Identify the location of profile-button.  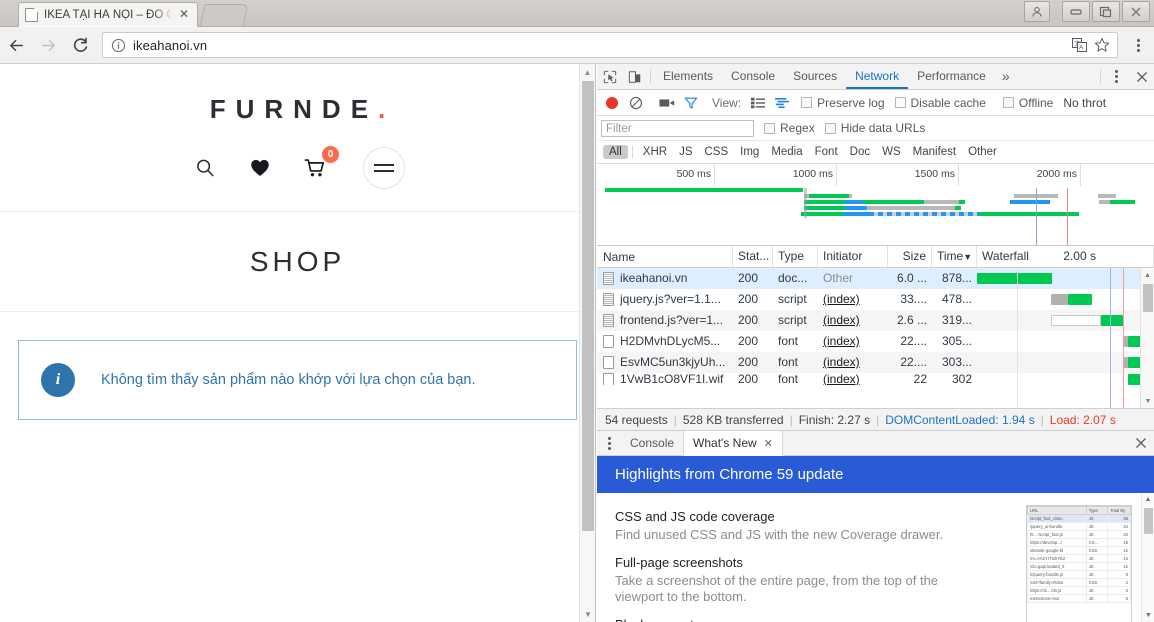
(1037, 11).